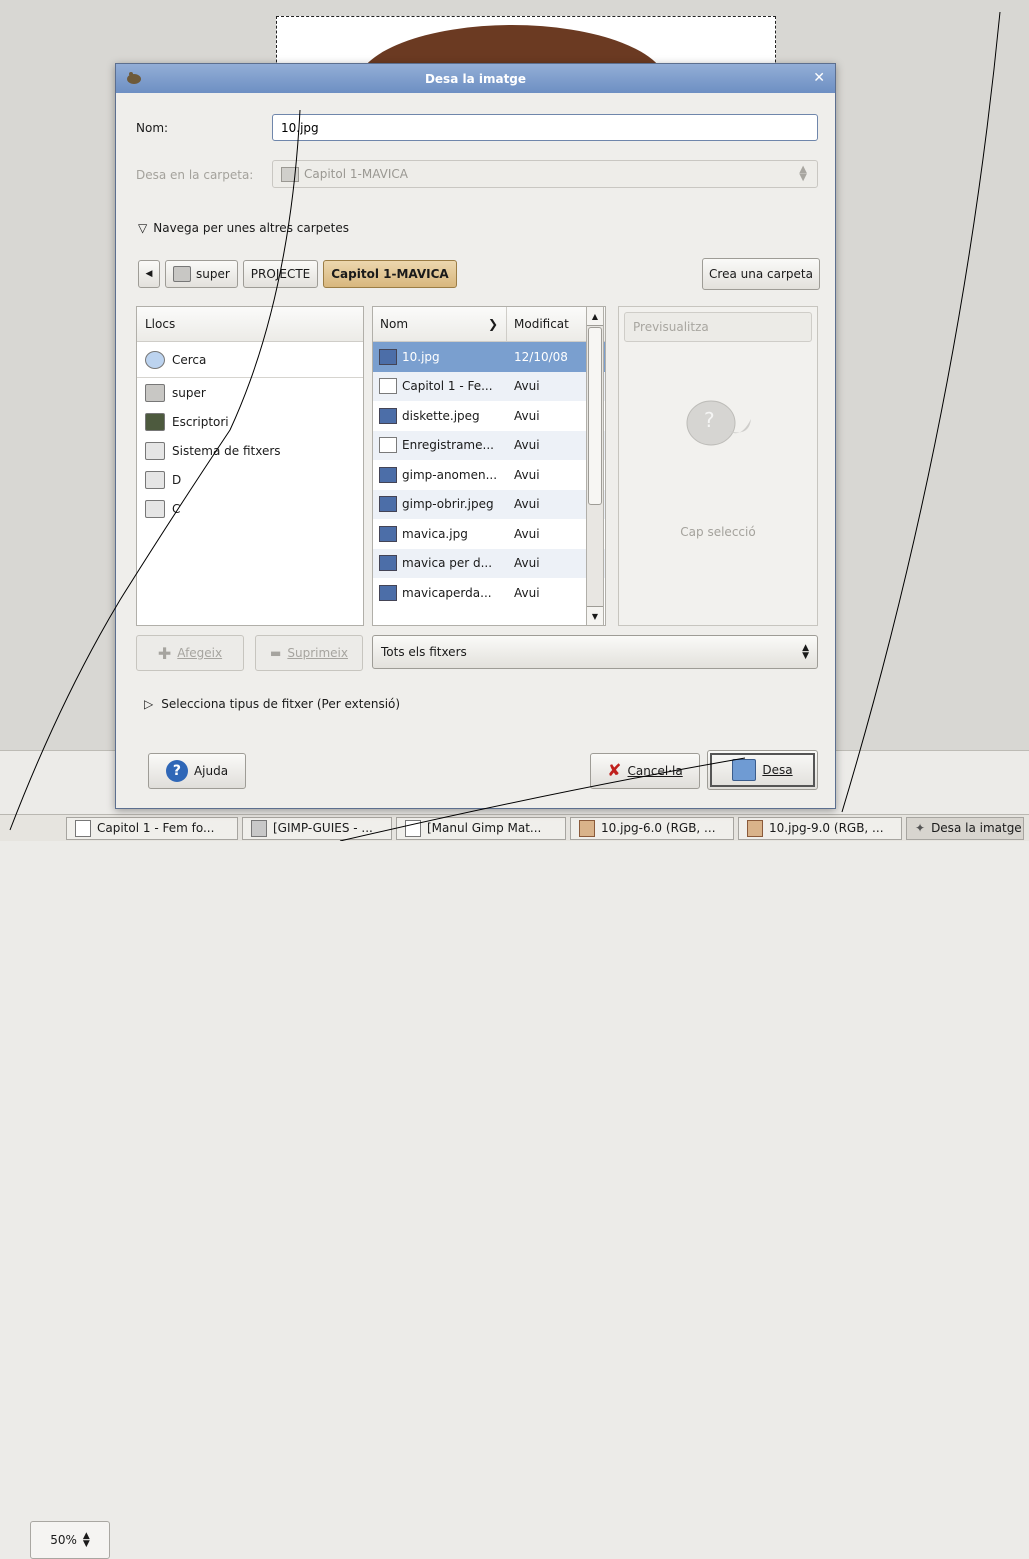 The width and height of the screenshot is (1029, 1559). What do you see at coordinates (595, 316) in the screenshot?
I see `scroll-up-icon: ▲` at bounding box center [595, 316].